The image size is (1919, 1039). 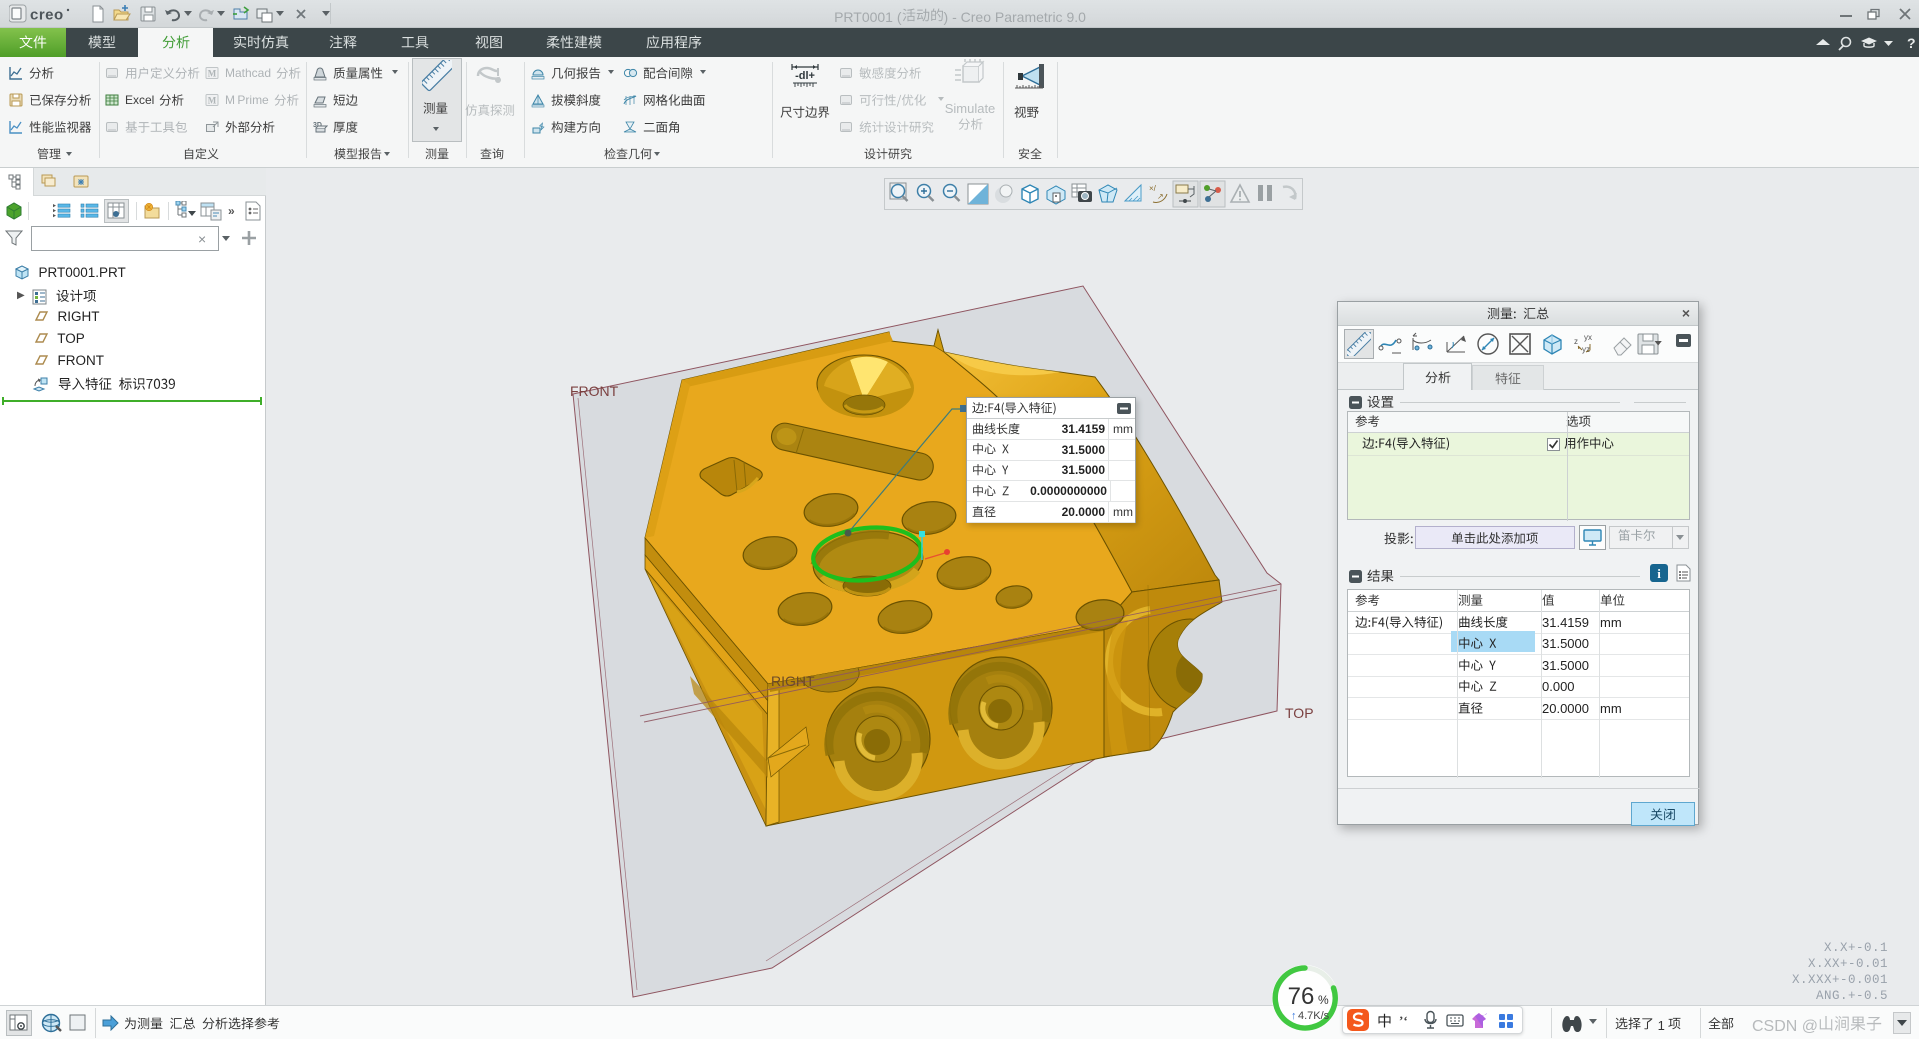 I want to click on svg-text: creo, so click(x=47, y=15).